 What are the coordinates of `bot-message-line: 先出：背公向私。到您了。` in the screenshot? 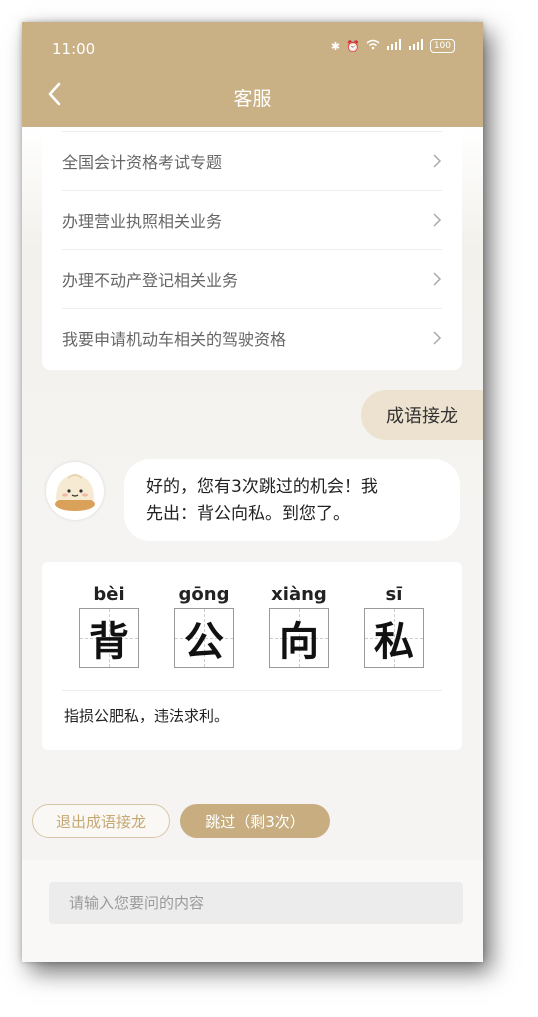 It's located at (248, 514).